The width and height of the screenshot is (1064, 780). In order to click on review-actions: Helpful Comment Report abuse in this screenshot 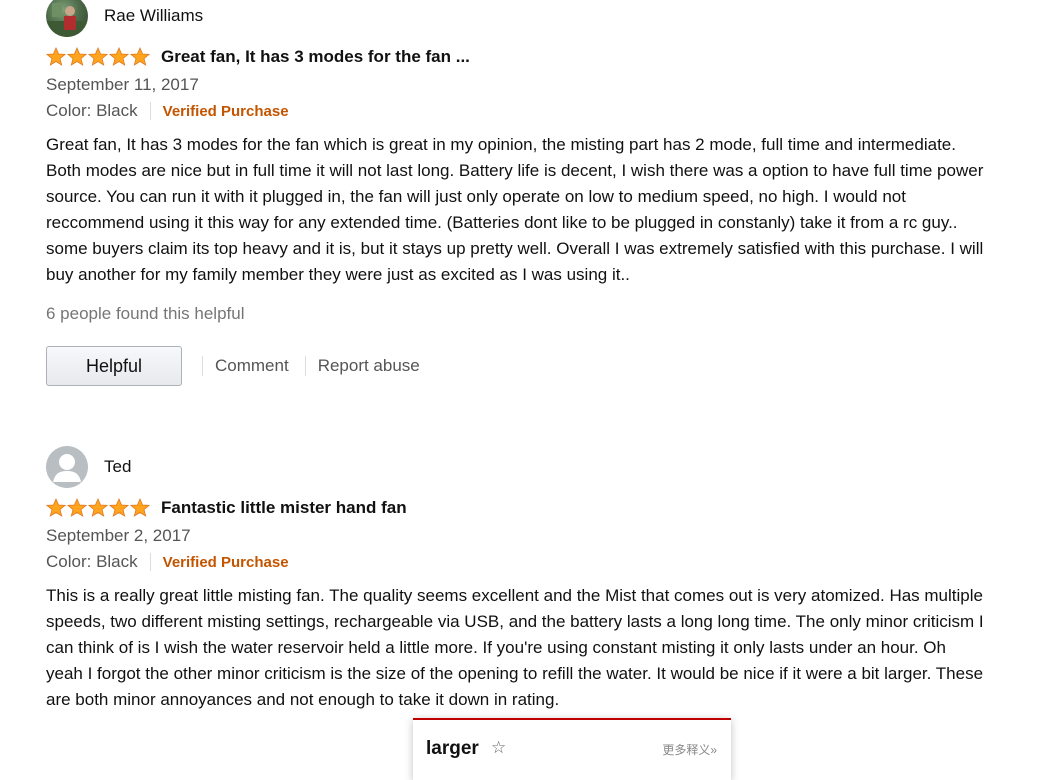, I will do `click(516, 366)`.